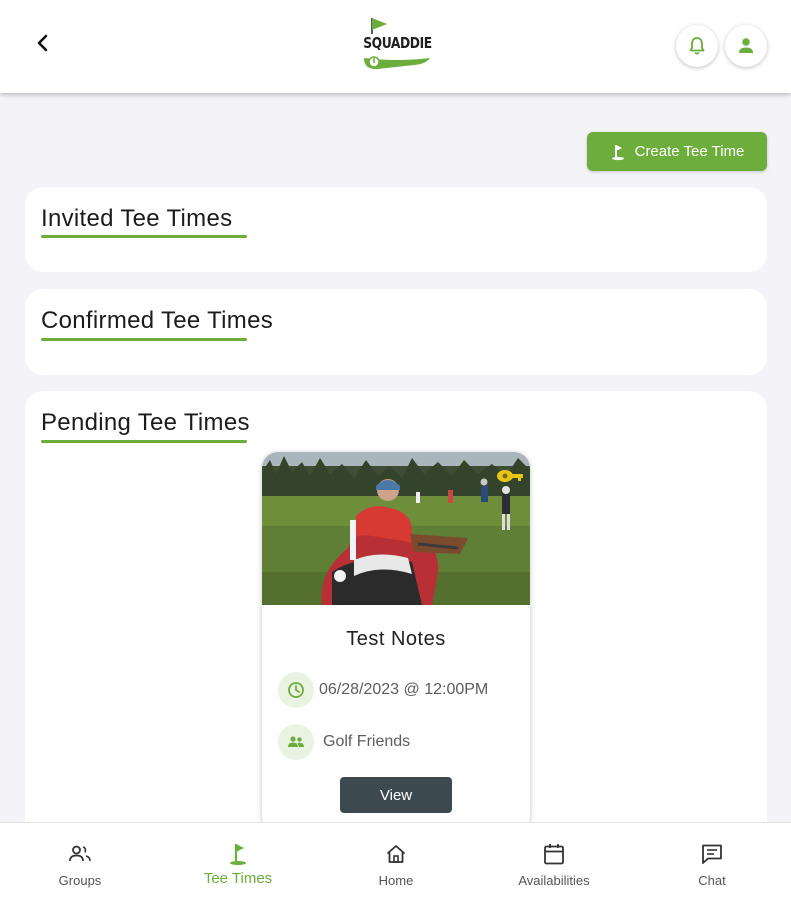 Image resolution: width=791 pixels, height=900 pixels. Describe the element at coordinates (80, 853) in the screenshot. I see `groups-icon` at that location.